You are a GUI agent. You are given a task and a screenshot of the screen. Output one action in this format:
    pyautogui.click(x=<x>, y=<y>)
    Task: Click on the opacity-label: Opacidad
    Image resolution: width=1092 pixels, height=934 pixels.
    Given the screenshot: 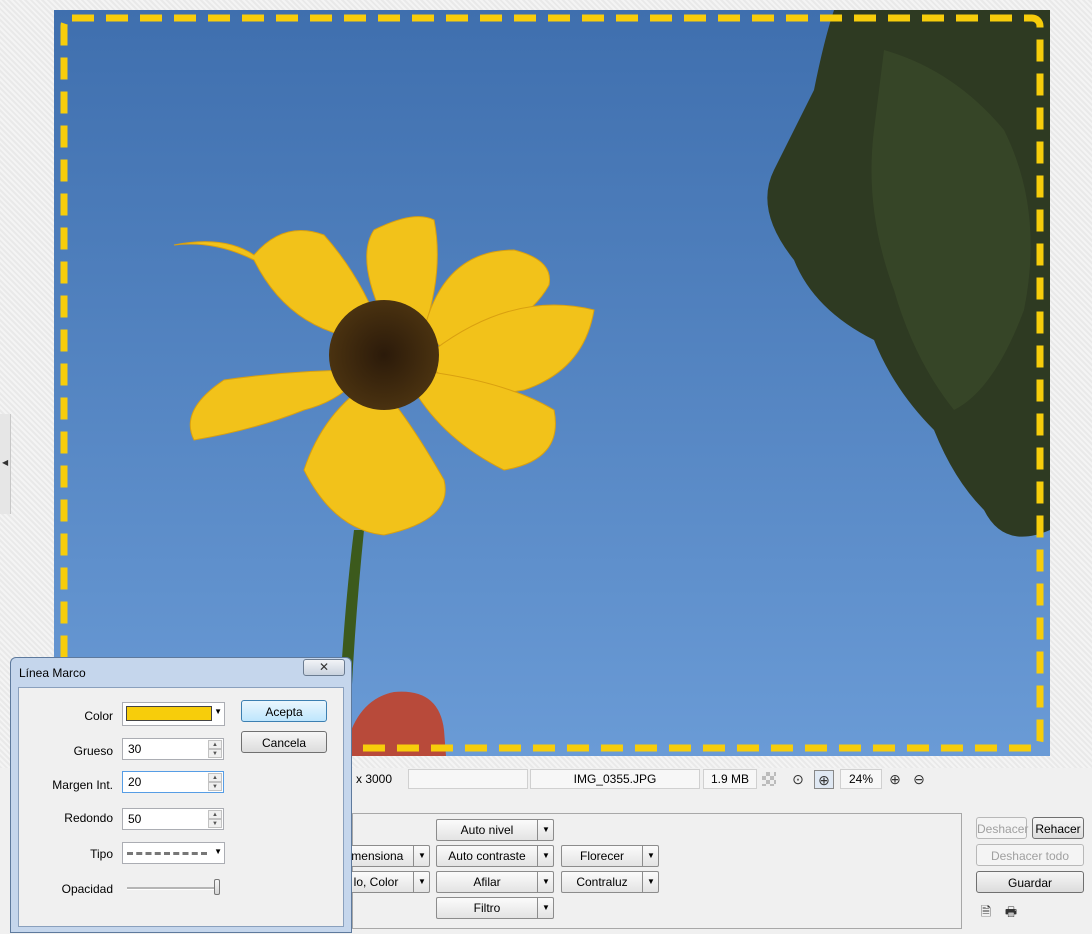 What is the action you would take?
    pyautogui.click(x=87, y=889)
    